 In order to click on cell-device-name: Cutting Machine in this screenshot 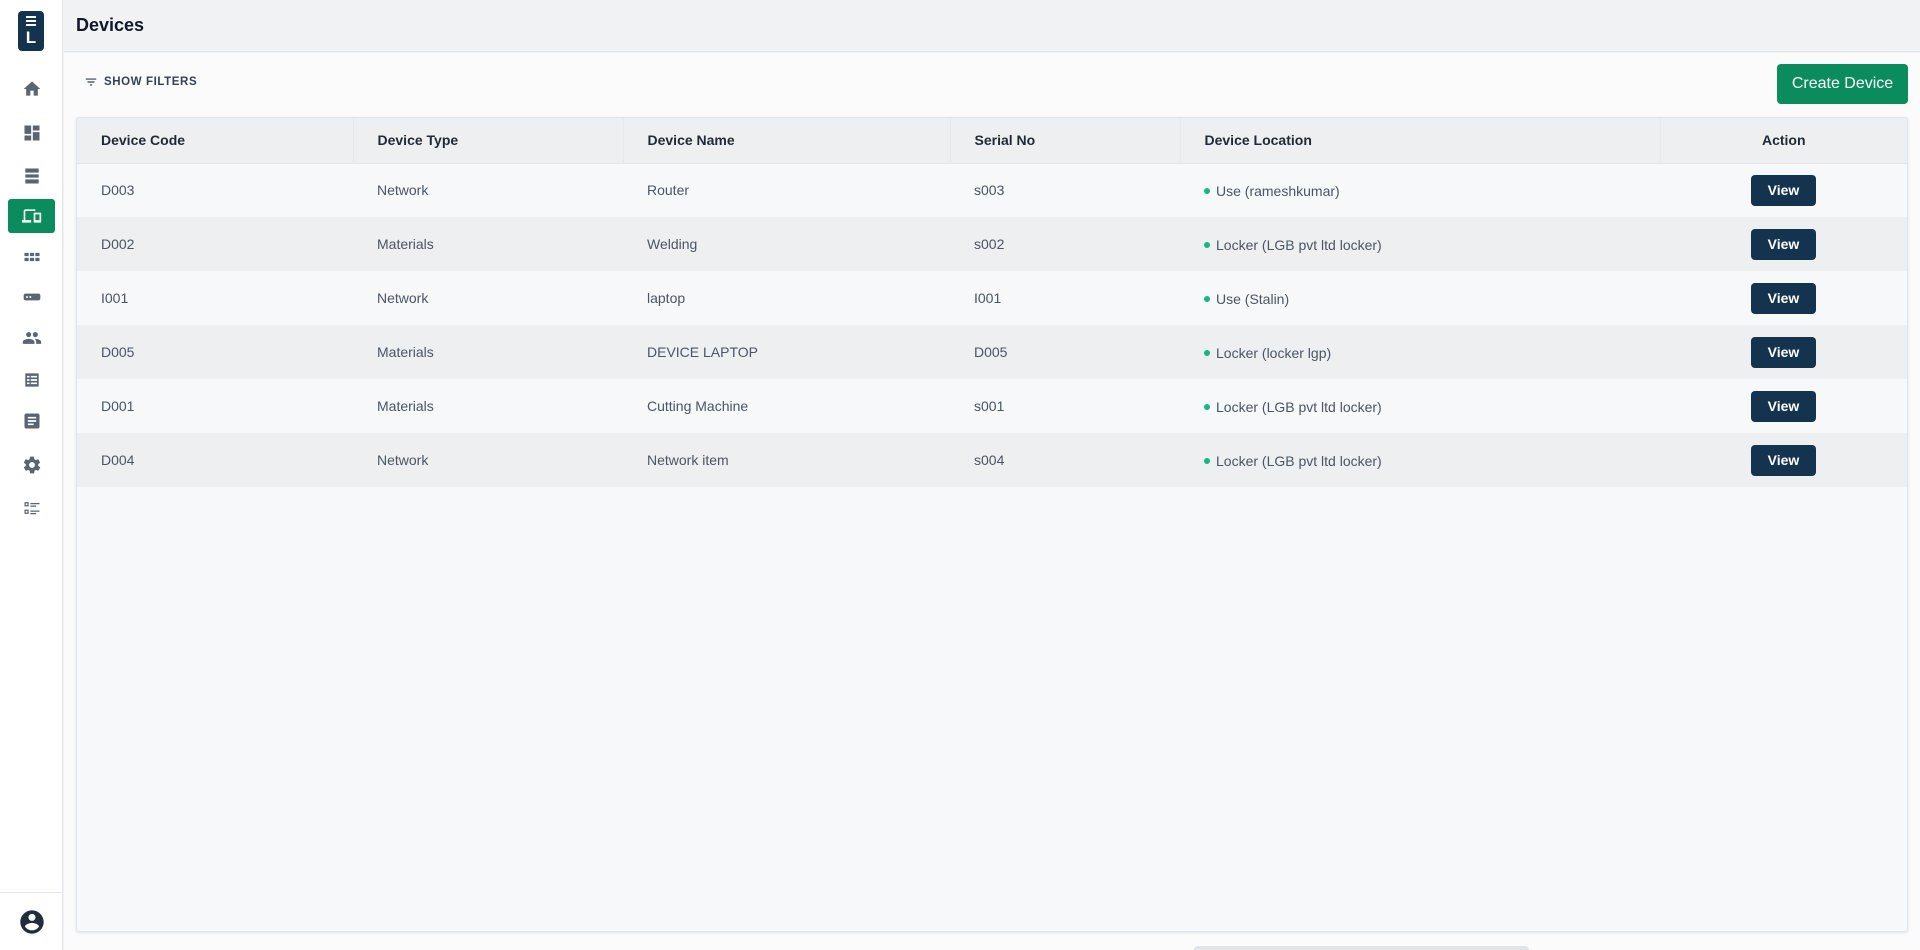, I will do `click(698, 406)`.